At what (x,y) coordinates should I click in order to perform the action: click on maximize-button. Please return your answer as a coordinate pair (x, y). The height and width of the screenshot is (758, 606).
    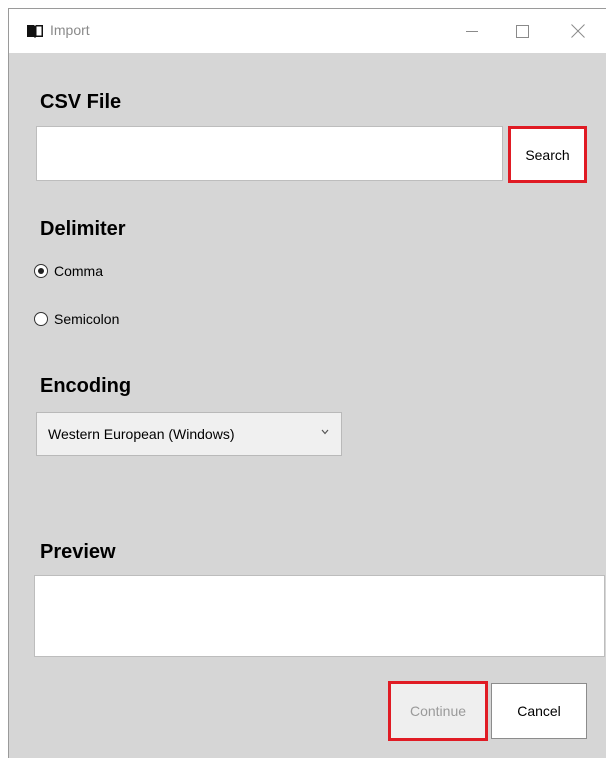
    Looking at the image, I should click on (522, 31).